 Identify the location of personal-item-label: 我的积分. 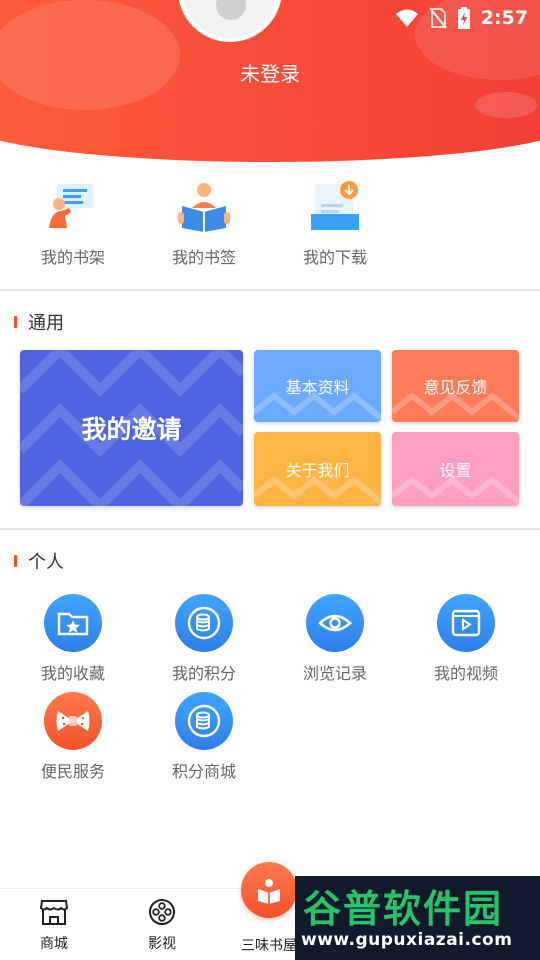
(203, 673).